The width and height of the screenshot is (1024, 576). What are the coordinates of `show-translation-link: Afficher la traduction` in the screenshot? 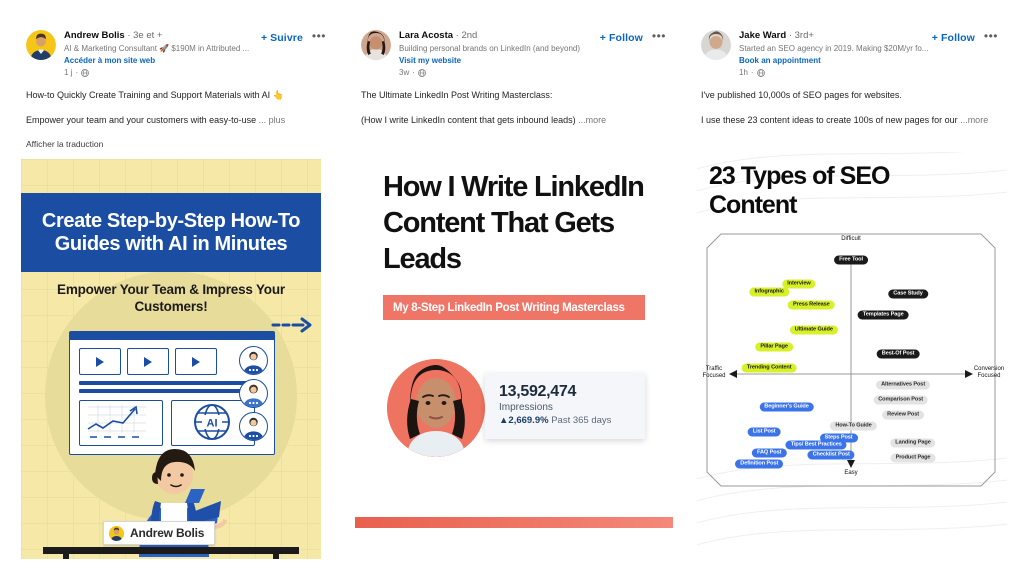 It's located at (176, 144).